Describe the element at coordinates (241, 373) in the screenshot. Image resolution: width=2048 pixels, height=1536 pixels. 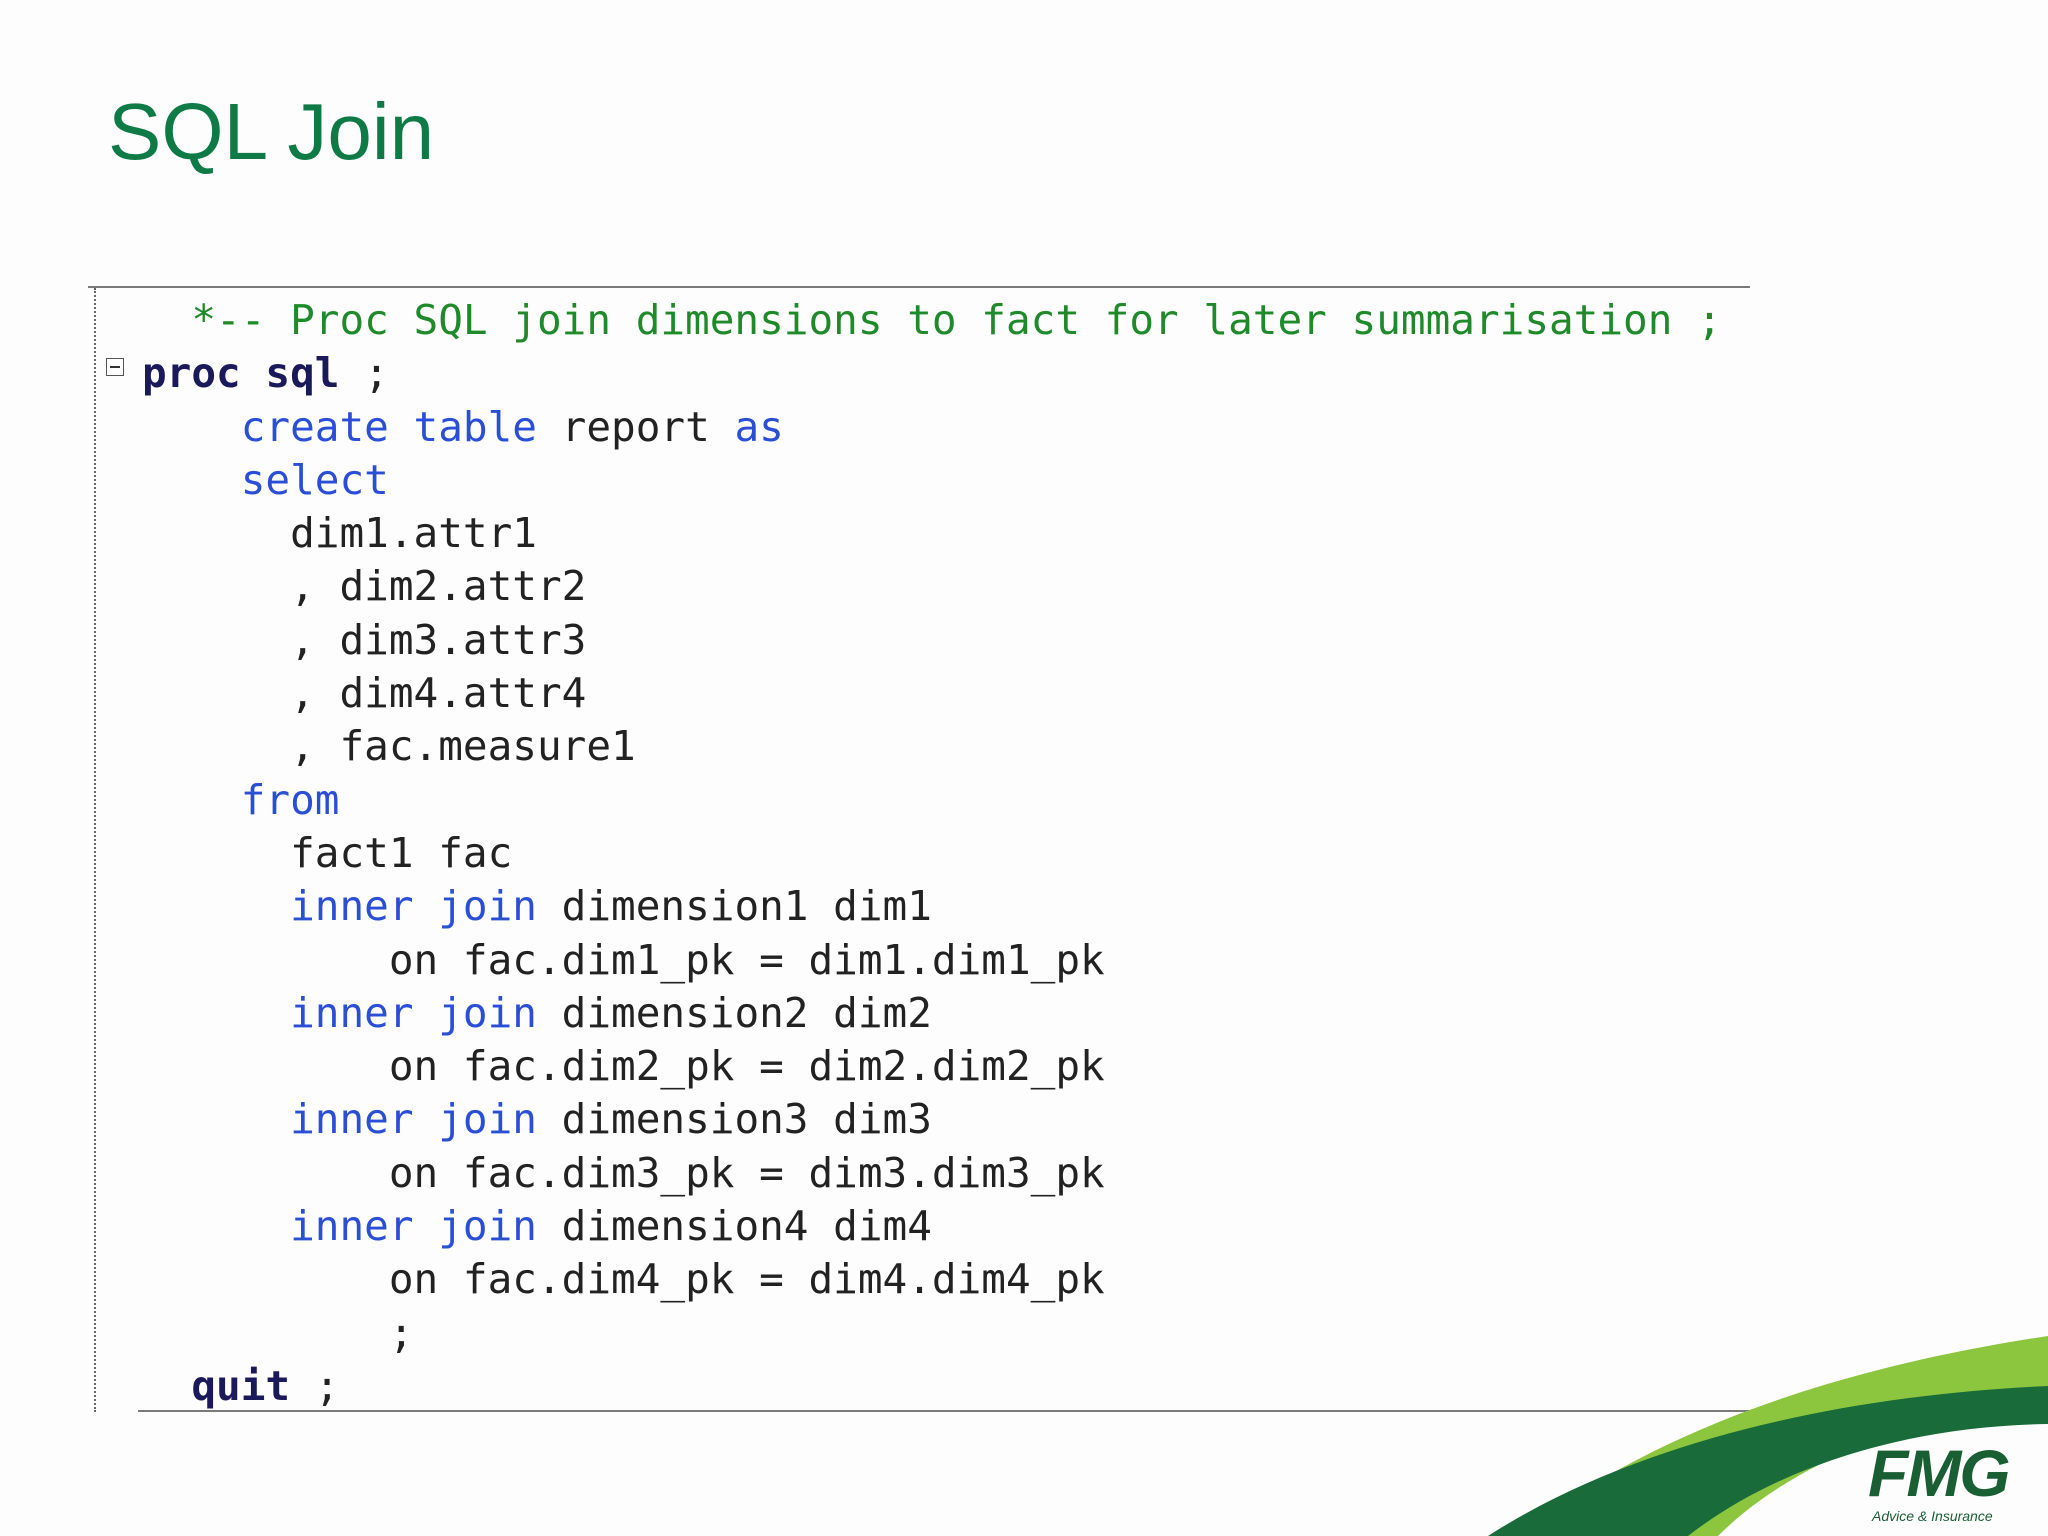
I see `proc-sql-keyword: proc sql` at that location.